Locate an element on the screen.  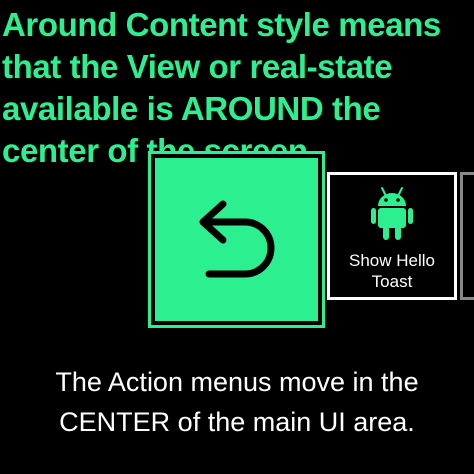
back-action-button is located at coordinates (236, 239).